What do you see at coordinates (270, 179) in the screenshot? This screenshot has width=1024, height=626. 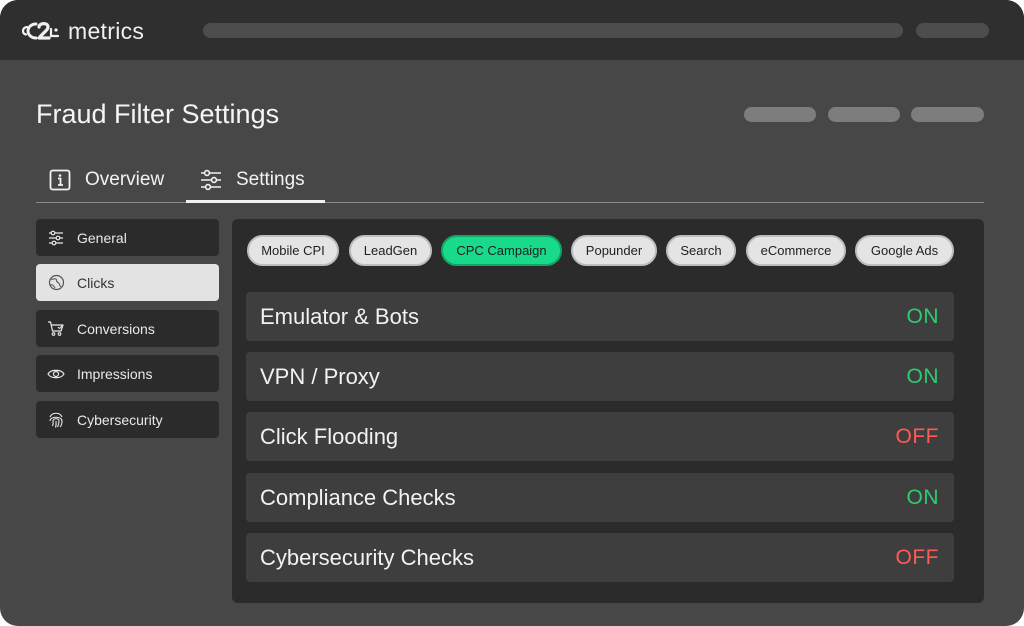 I see `tab-label: Settings` at bounding box center [270, 179].